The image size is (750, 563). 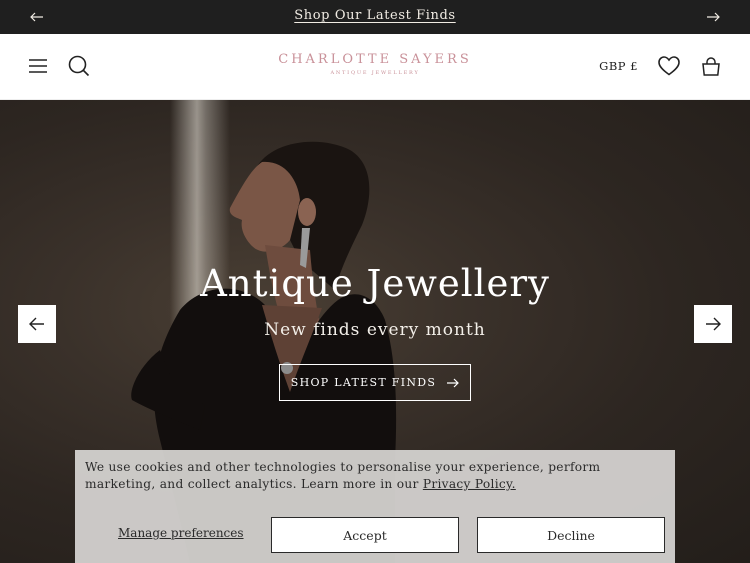 I want to click on manage-preferences-link: Manage preferences, so click(x=181, y=533).